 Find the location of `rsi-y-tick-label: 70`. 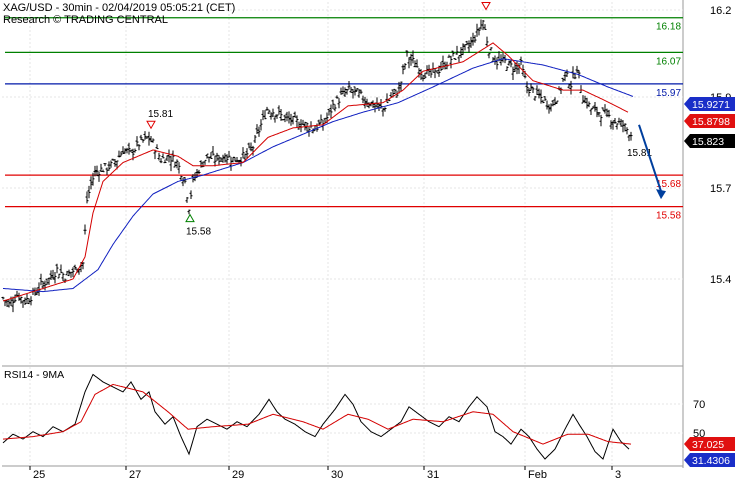

rsi-y-tick-label: 70 is located at coordinates (699, 405).